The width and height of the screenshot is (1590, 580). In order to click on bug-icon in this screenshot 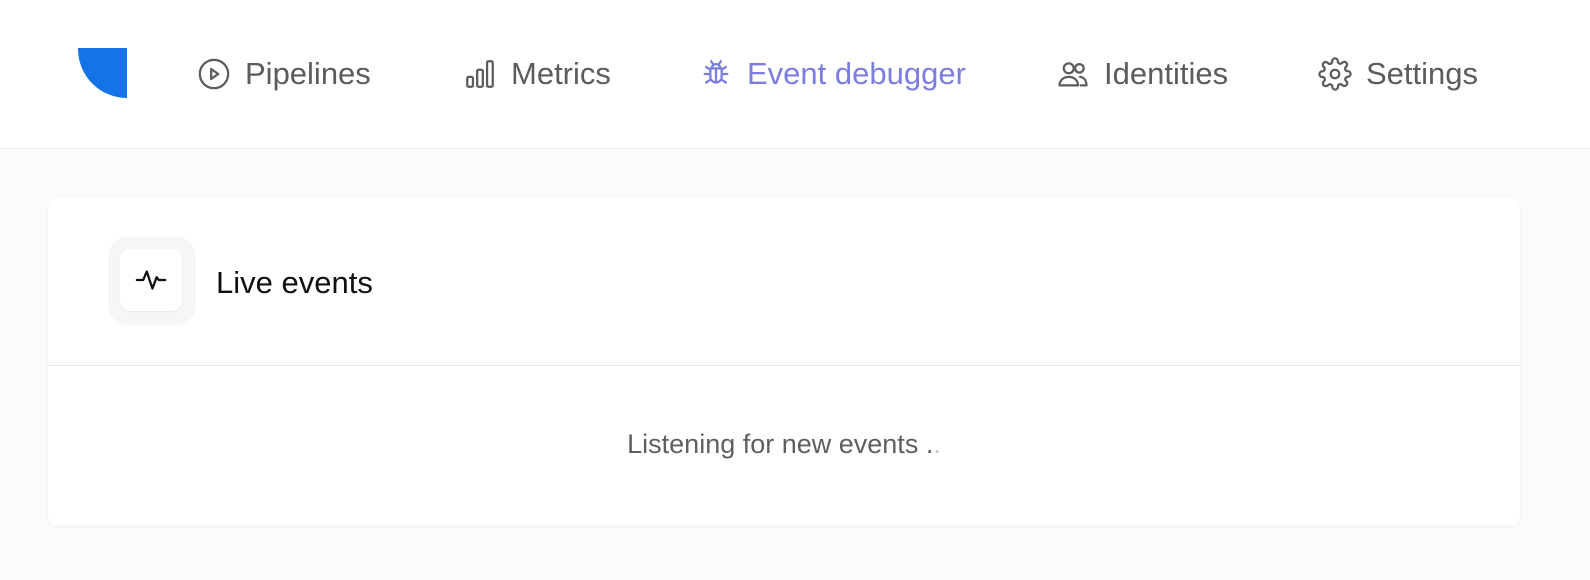, I will do `click(716, 74)`.